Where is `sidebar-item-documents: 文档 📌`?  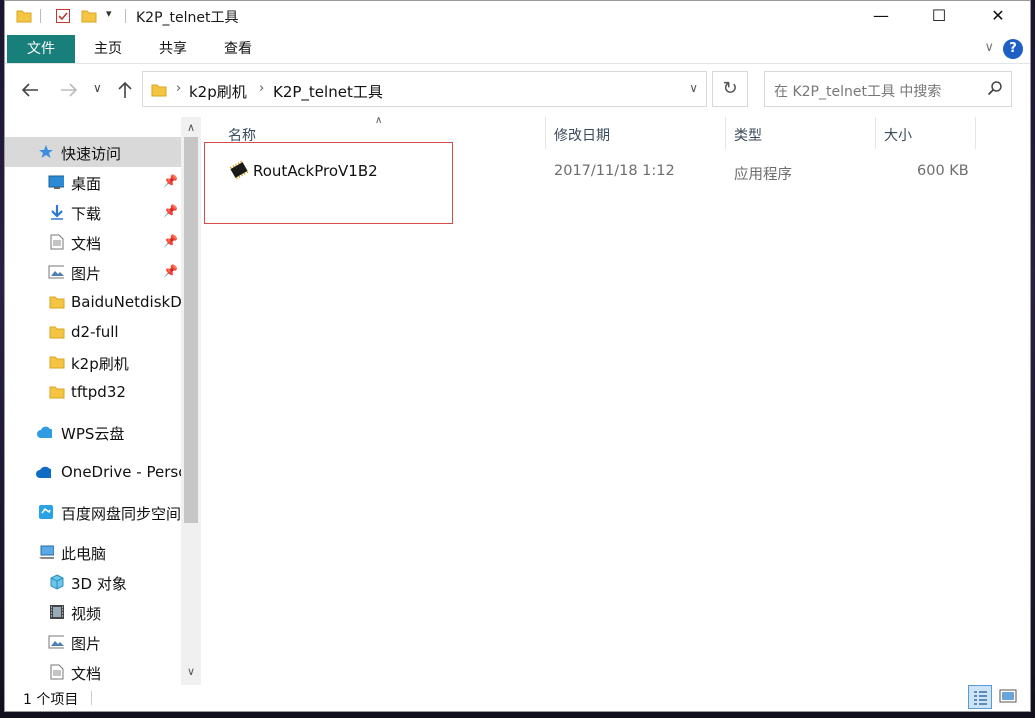
sidebar-item-documents: 文档 📌 is located at coordinates (93, 242).